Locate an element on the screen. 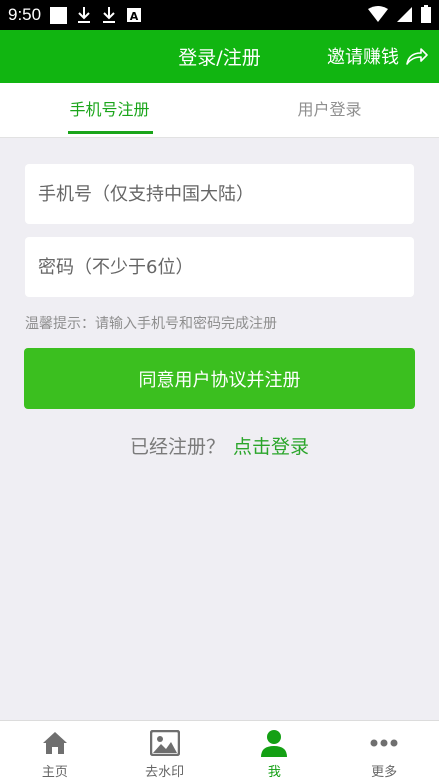  agree-register-button: 同意用户协议并注册 is located at coordinates (219, 378).